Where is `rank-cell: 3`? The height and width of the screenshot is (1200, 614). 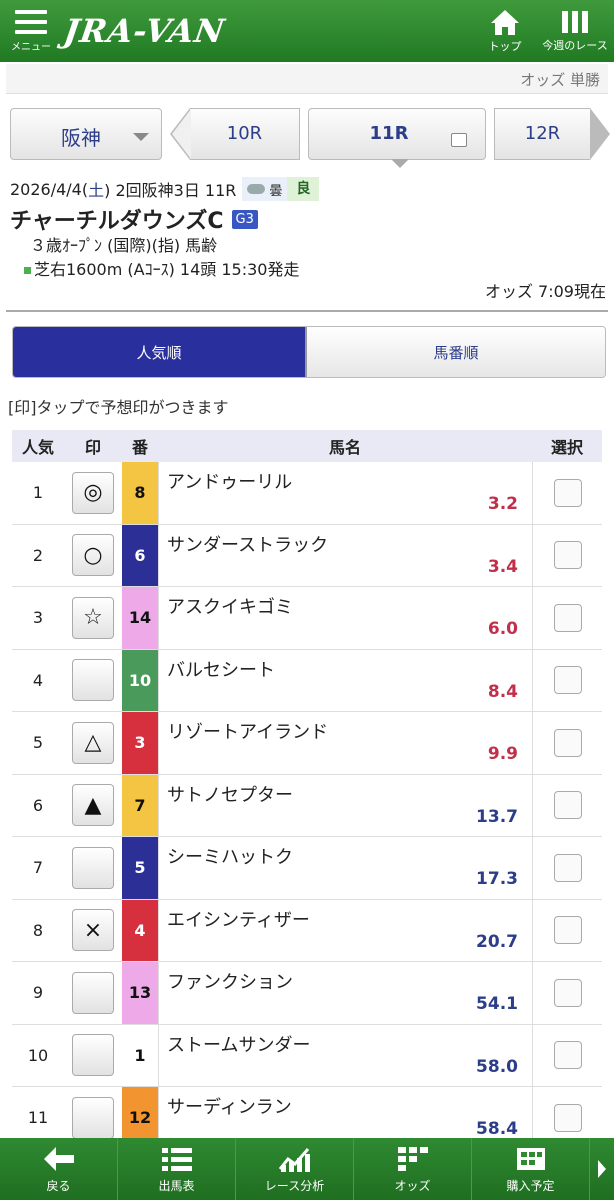
rank-cell: 3 is located at coordinates (38, 618).